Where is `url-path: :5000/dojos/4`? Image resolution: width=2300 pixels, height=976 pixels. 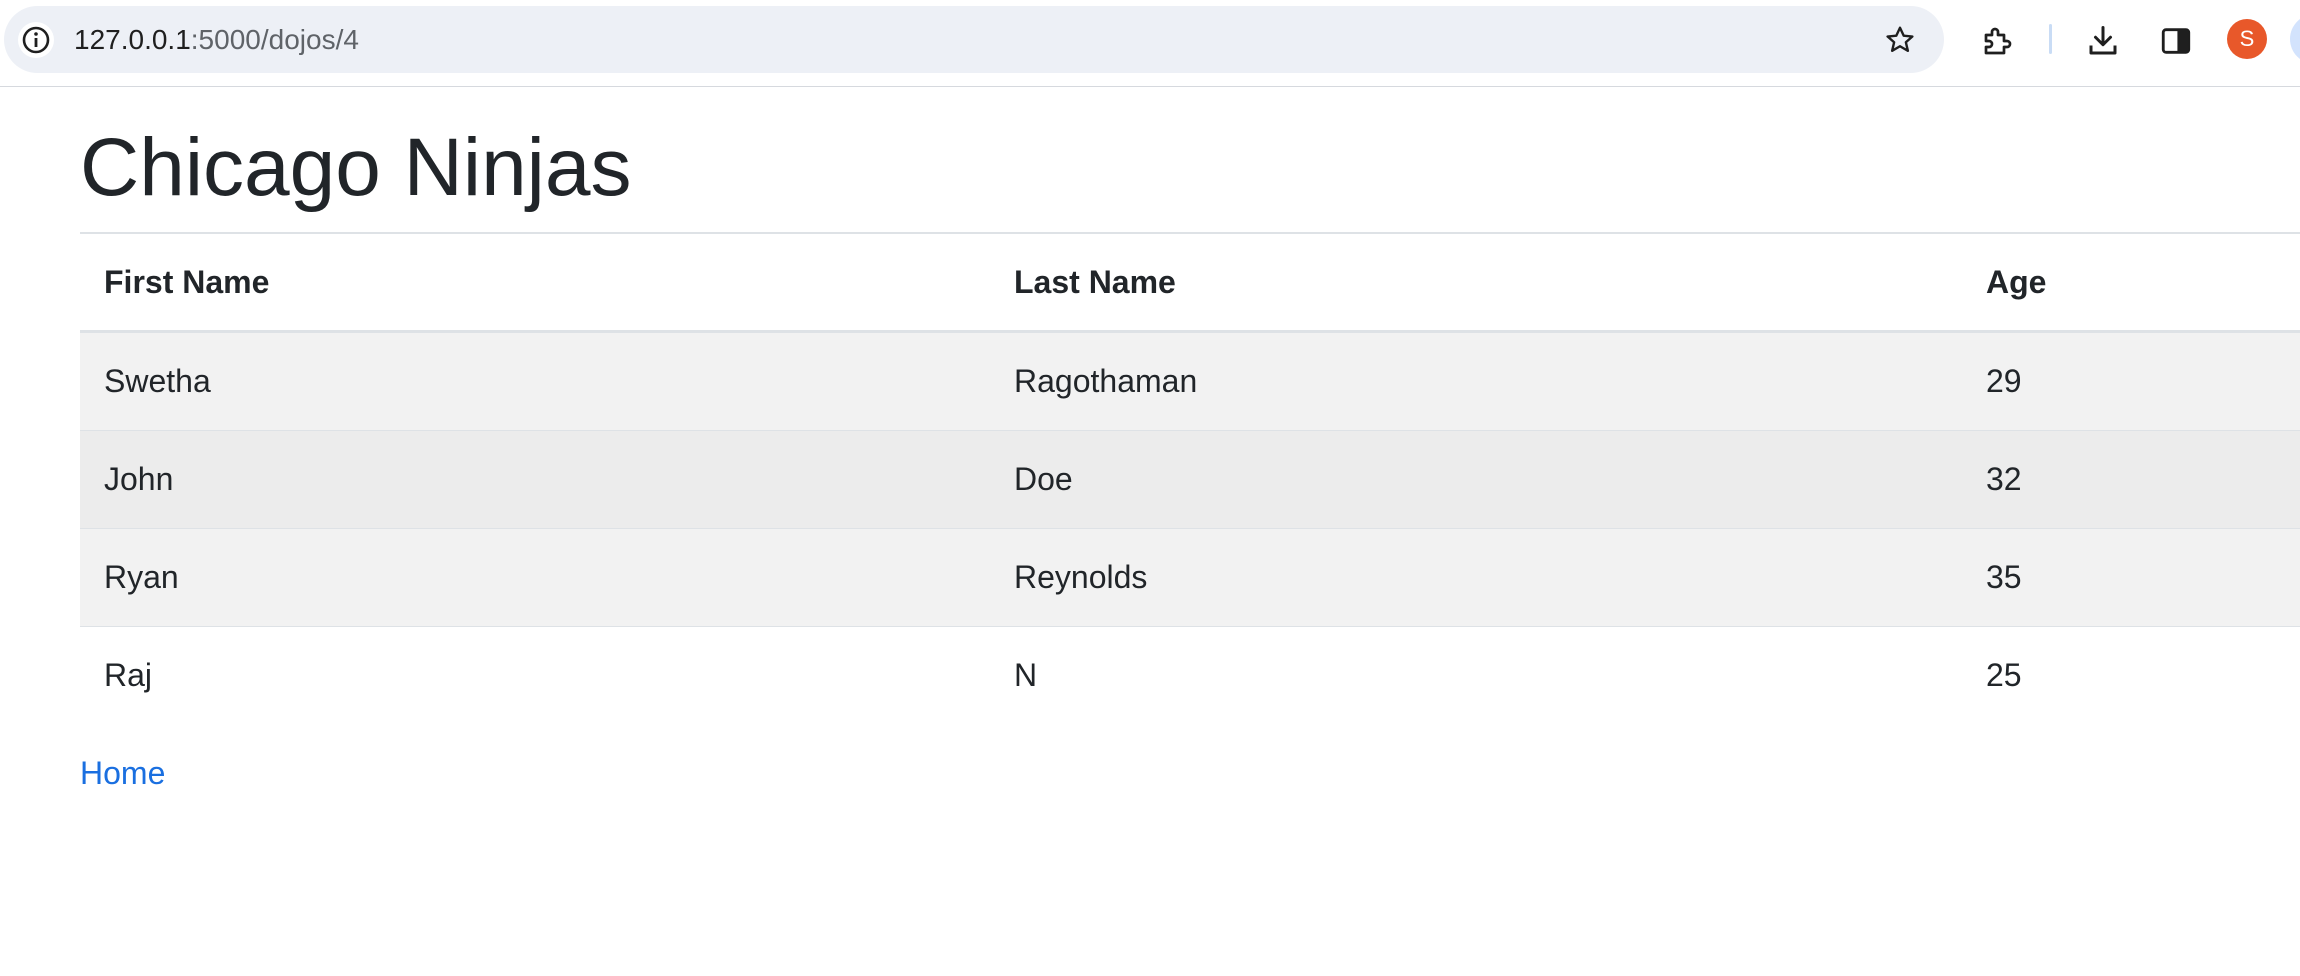 url-path: :5000/dojos/4 is located at coordinates (274, 39).